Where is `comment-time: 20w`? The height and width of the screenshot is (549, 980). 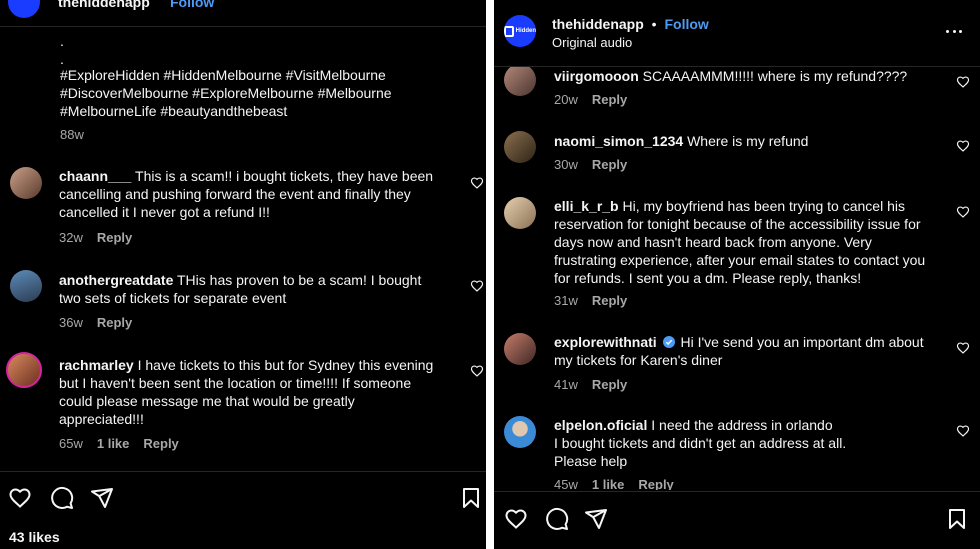
comment-time: 20w is located at coordinates (566, 99).